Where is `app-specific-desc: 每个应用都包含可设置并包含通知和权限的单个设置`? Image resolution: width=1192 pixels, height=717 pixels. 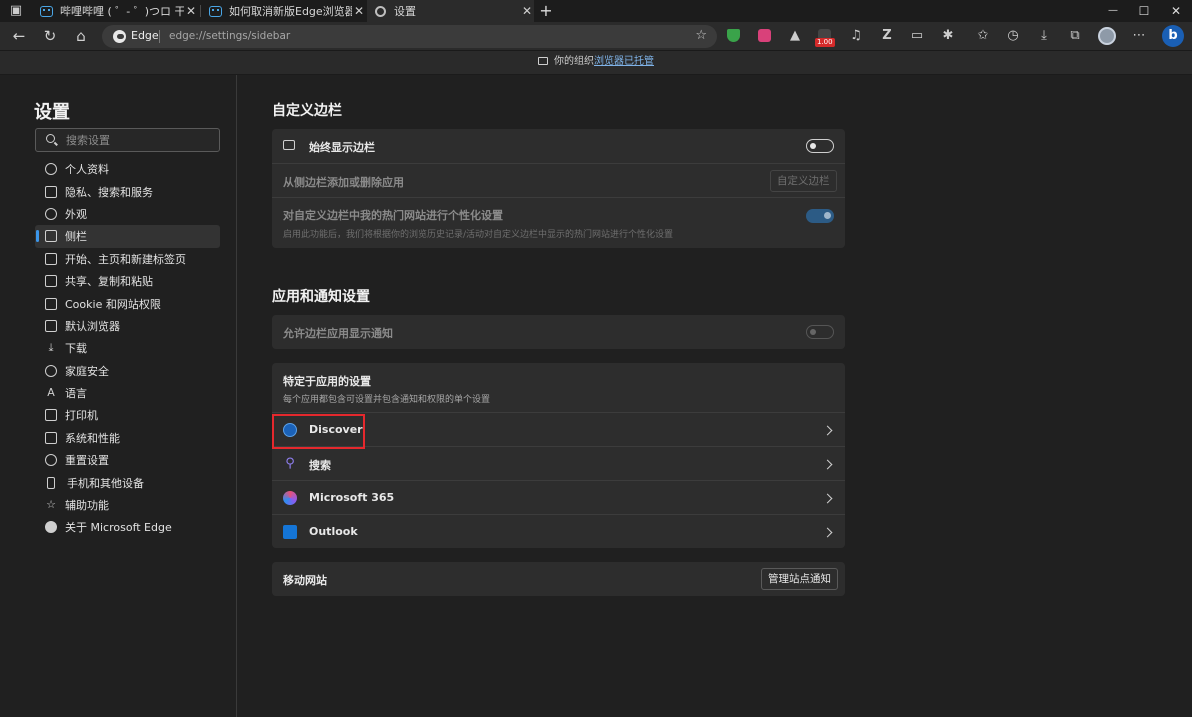 app-specific-desc: 每个应用都包含可设置并包含通知和权限的单个设置 is located at coordinates (387, 400).